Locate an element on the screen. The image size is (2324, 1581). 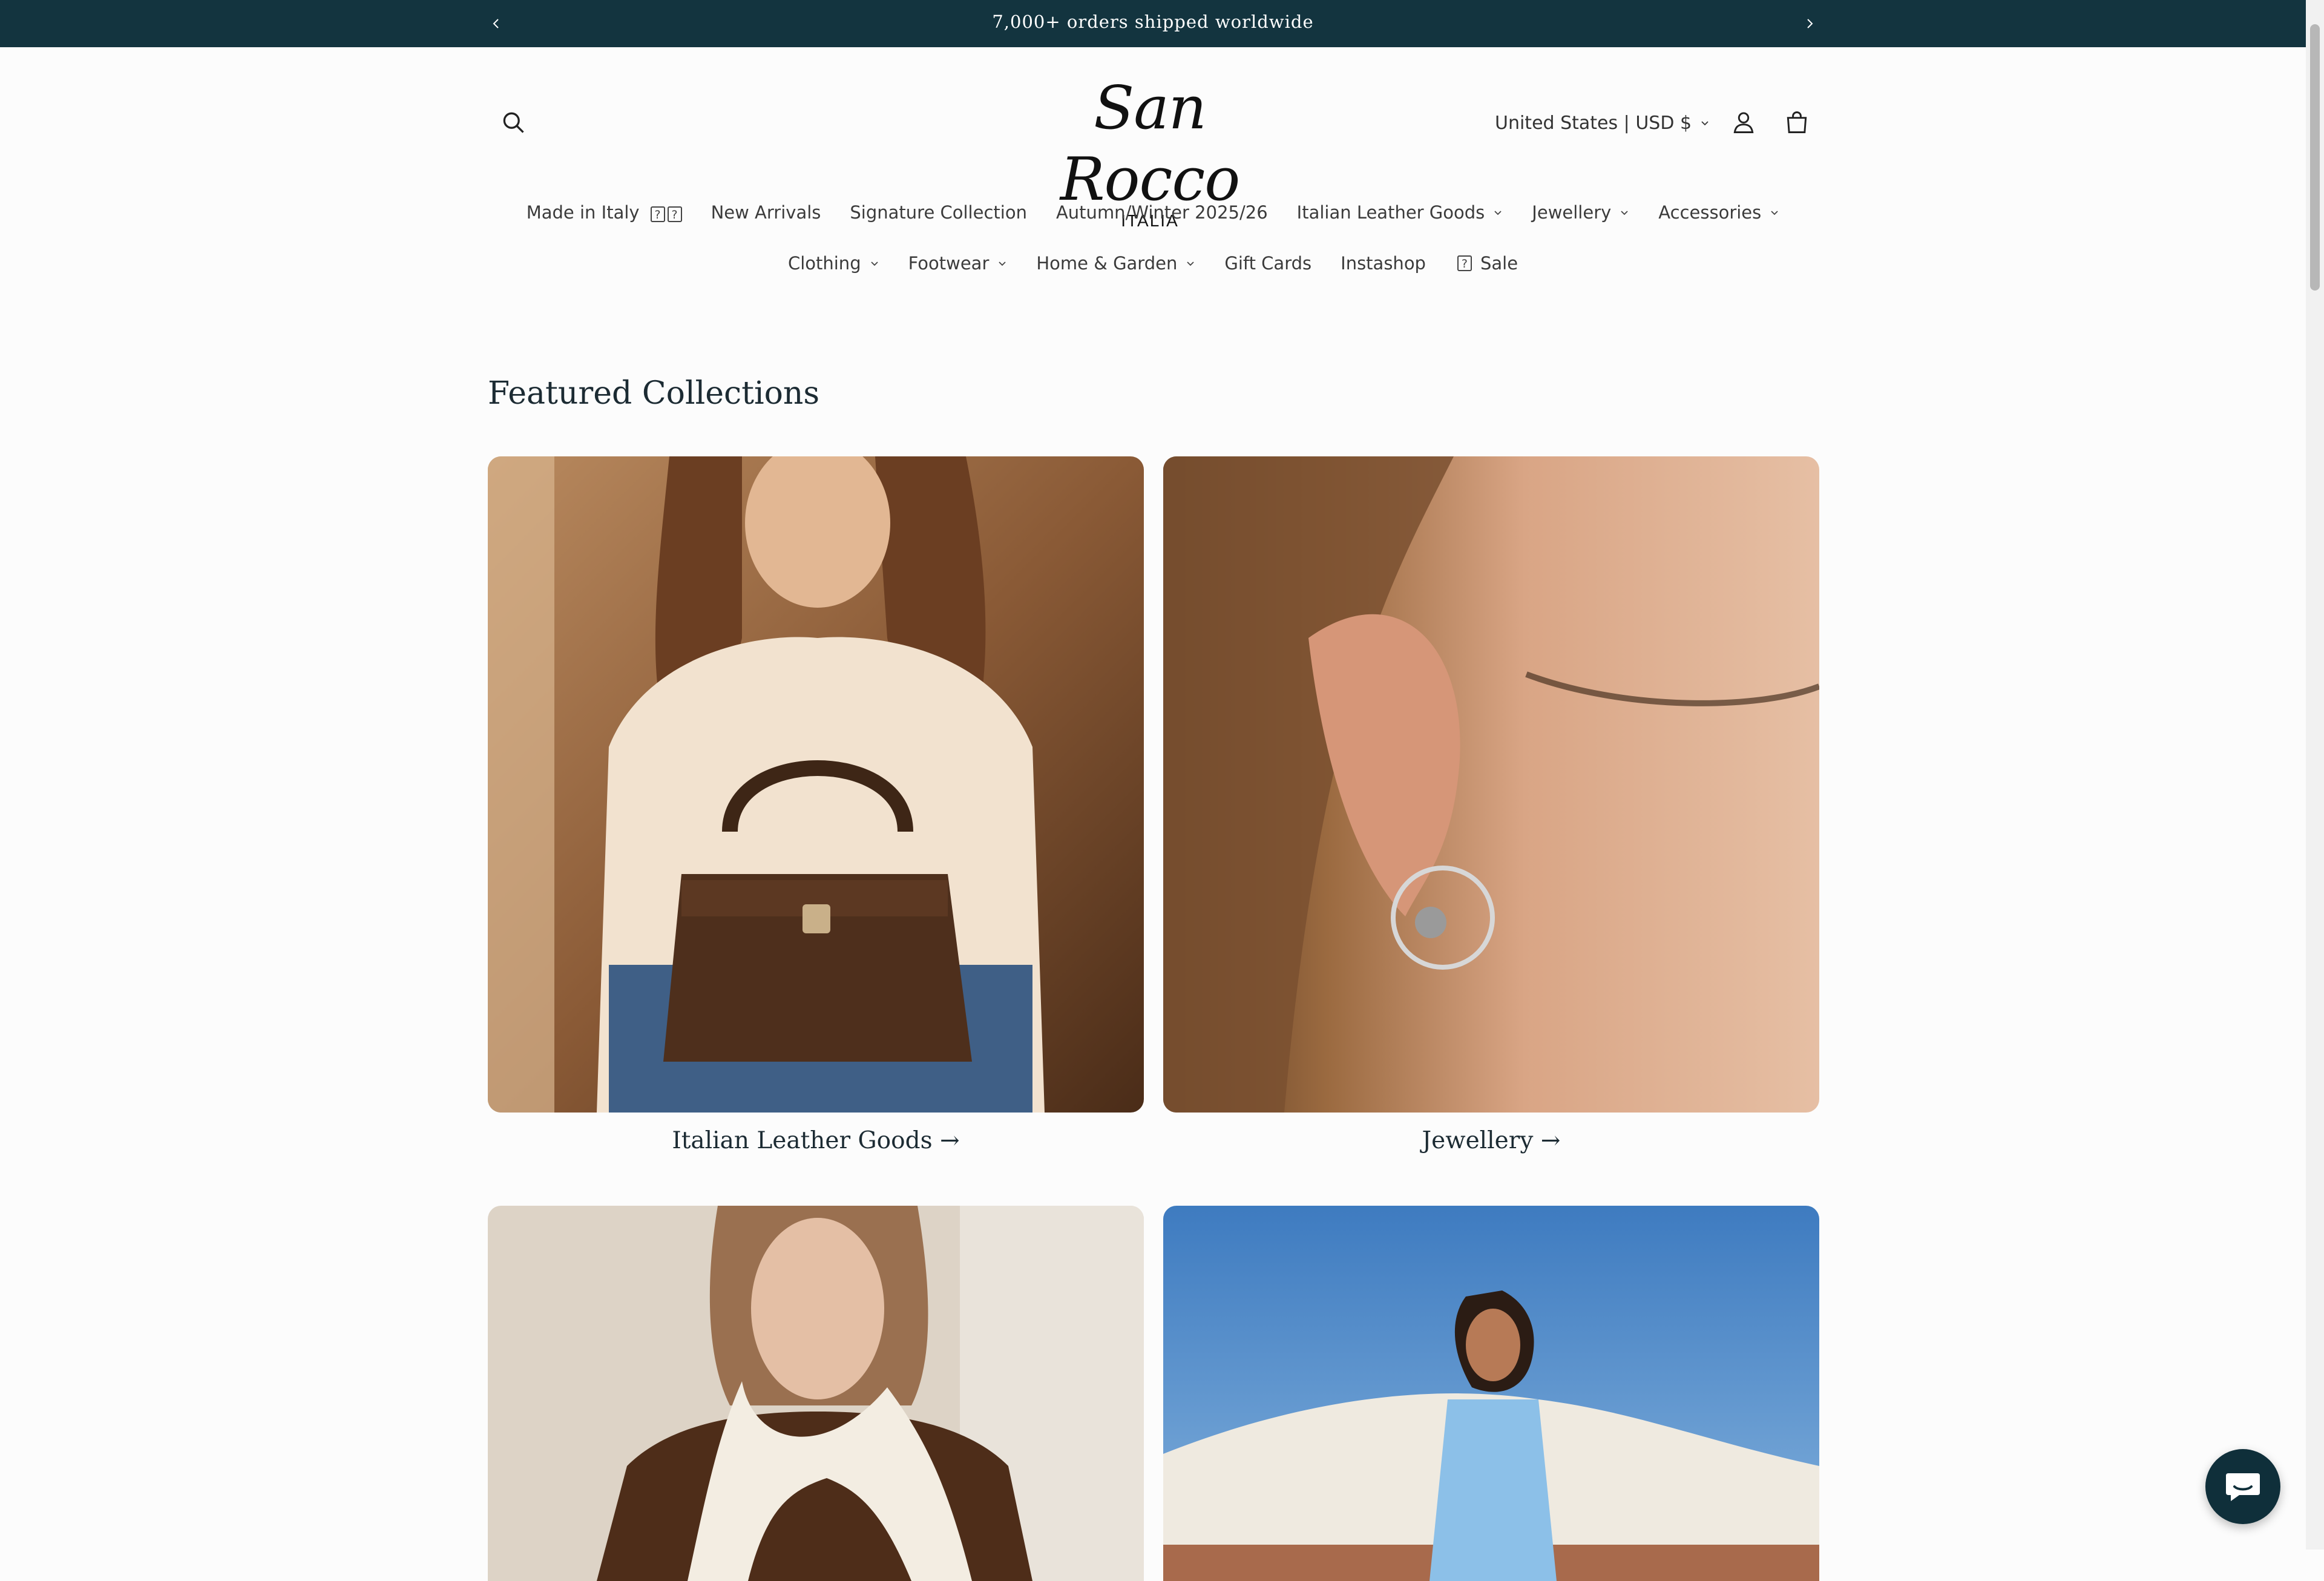
nav-clothing: Clothing is located at coordinates (833, 263).